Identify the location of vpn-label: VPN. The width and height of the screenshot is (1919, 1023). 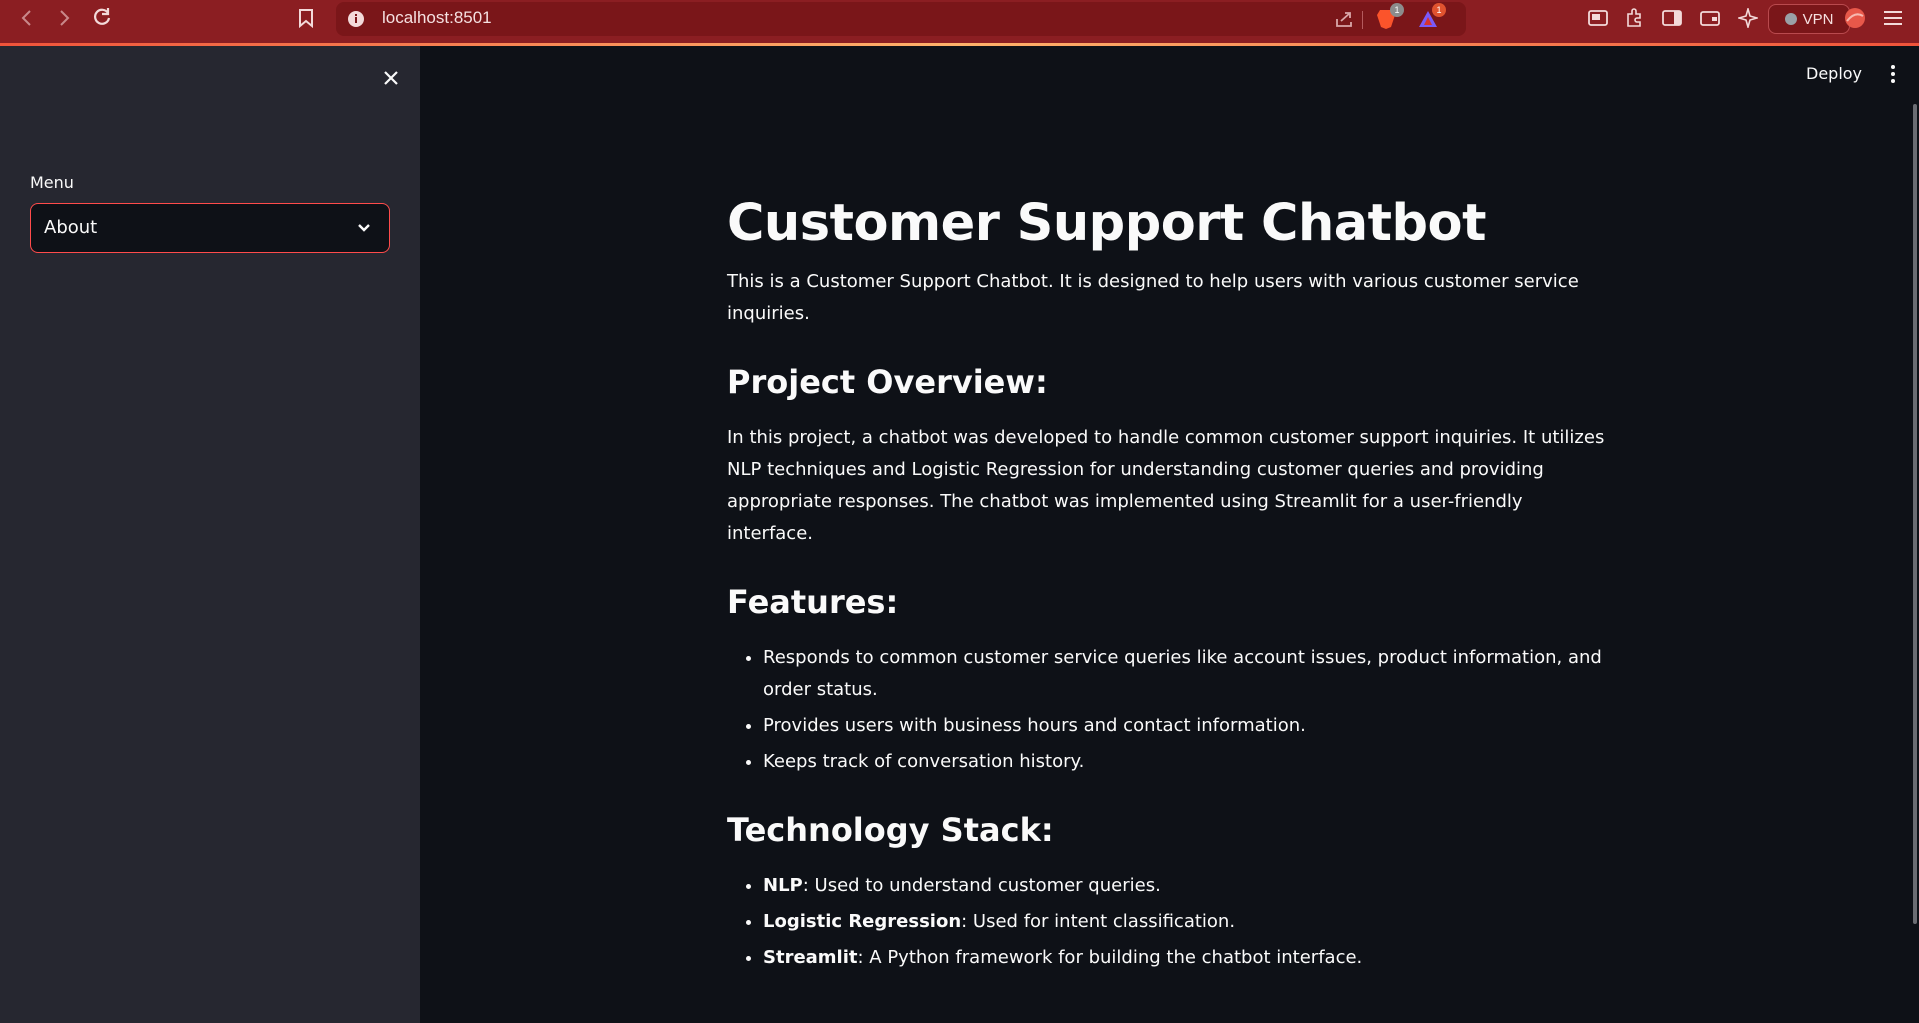
(1818, 19).